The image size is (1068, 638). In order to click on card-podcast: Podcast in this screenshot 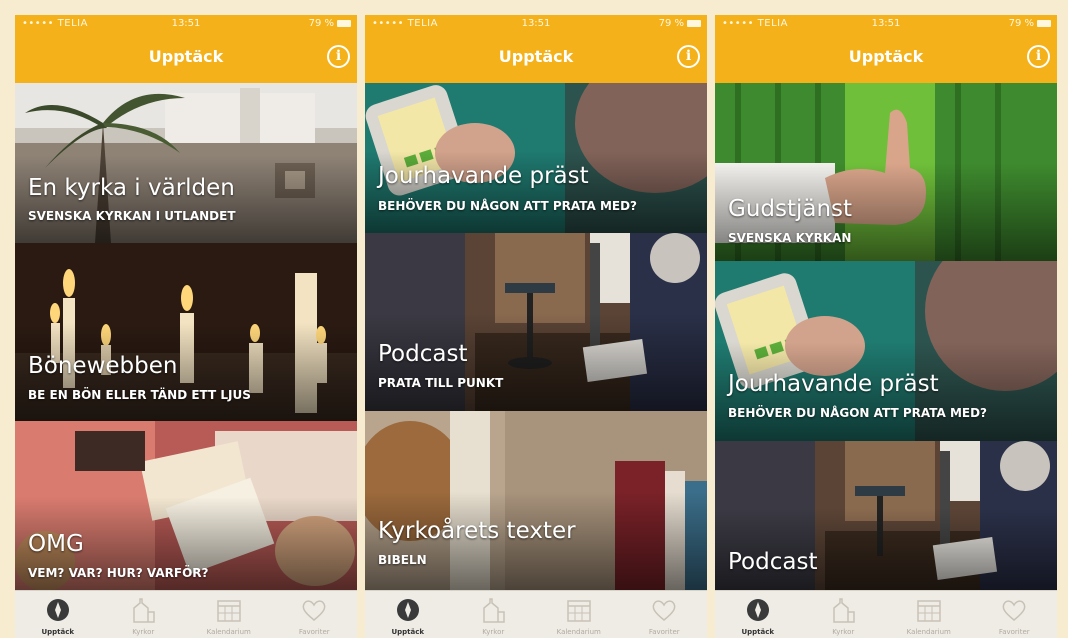, I will do `click(886, 515)`.